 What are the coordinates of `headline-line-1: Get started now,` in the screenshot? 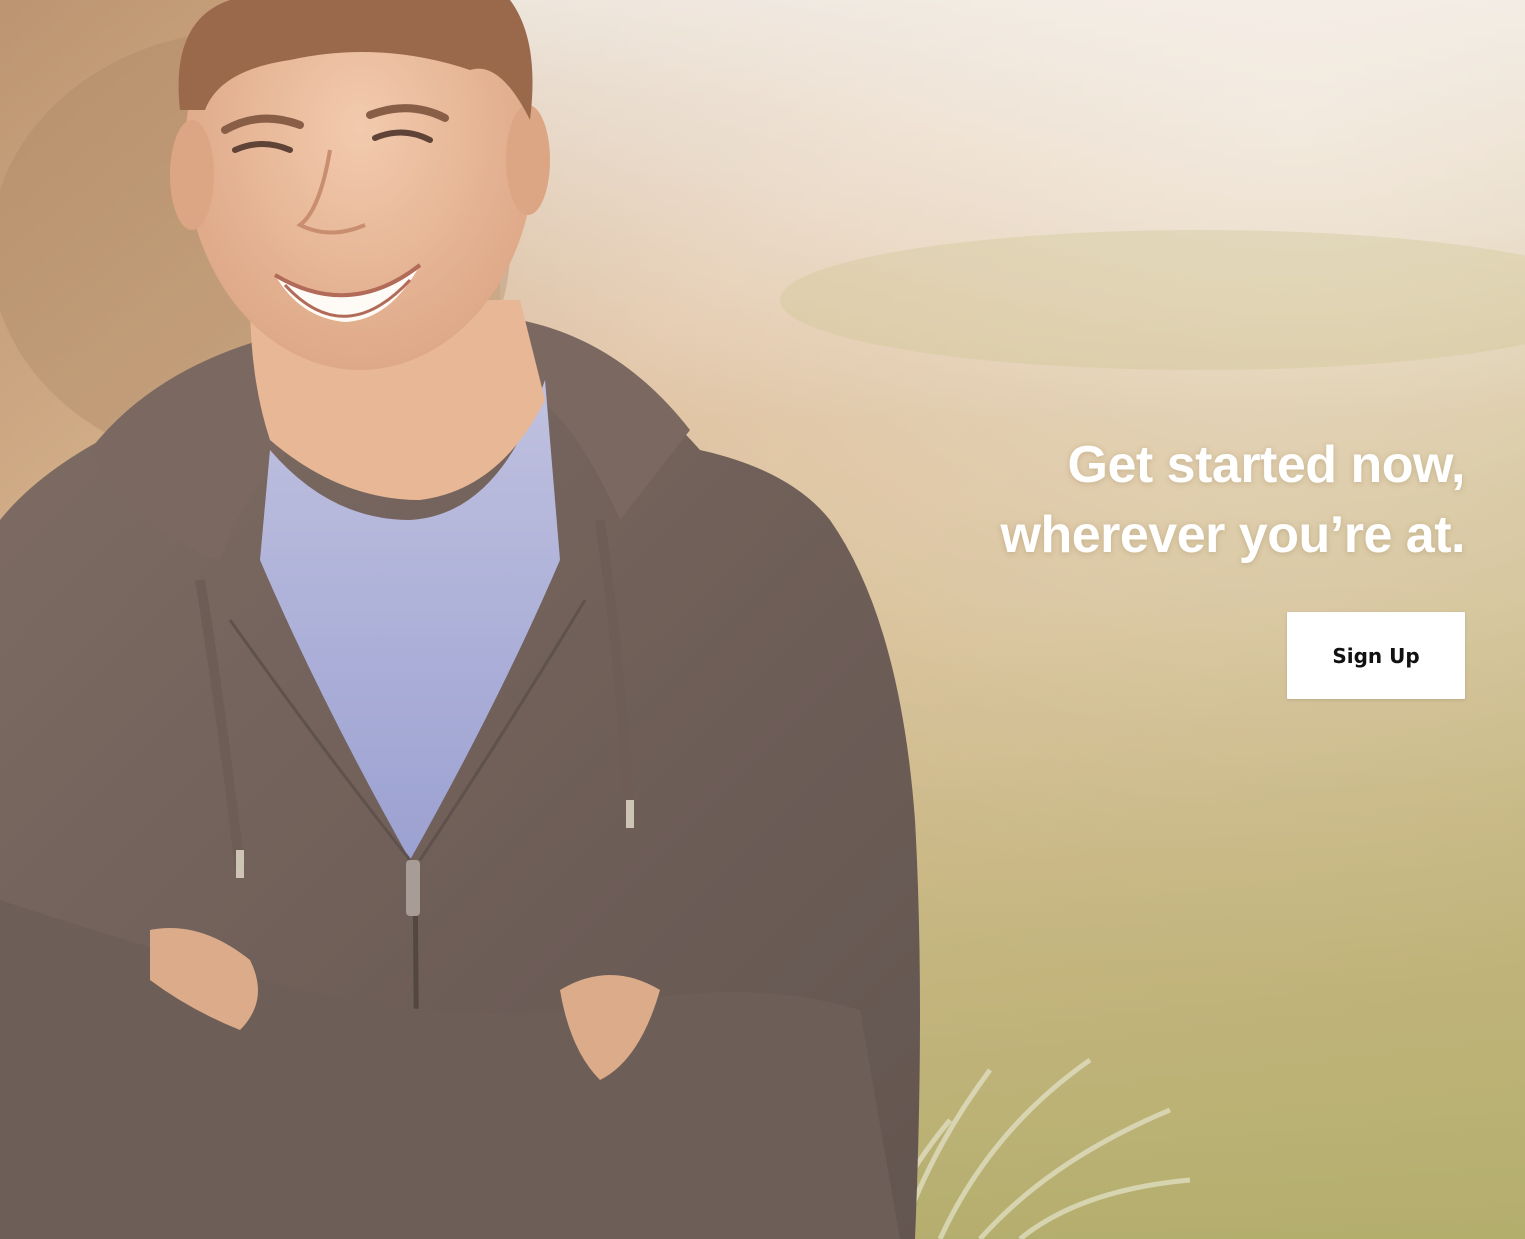 It's located at (1266, 465).